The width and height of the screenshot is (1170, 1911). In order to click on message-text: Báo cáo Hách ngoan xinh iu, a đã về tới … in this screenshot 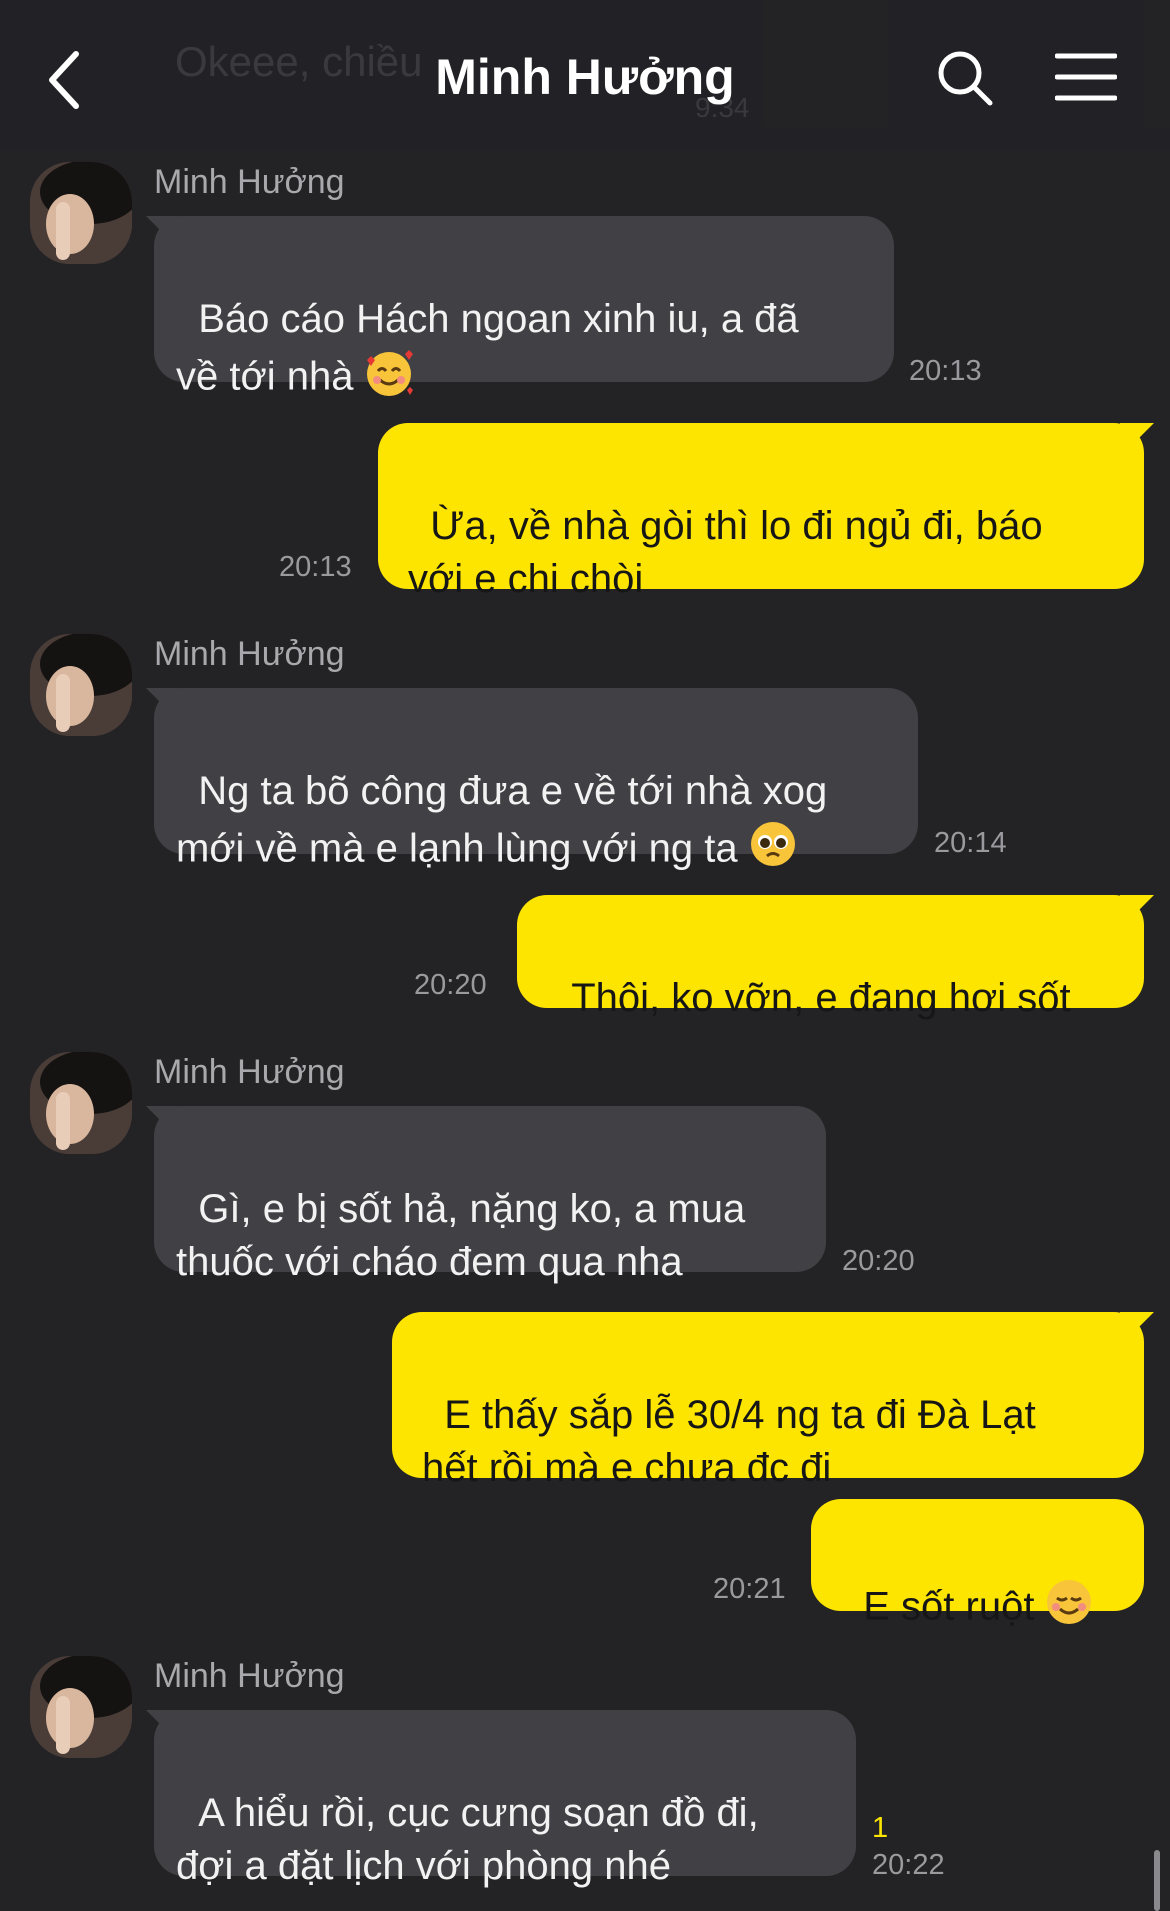, I will do `click(487, 348)`.